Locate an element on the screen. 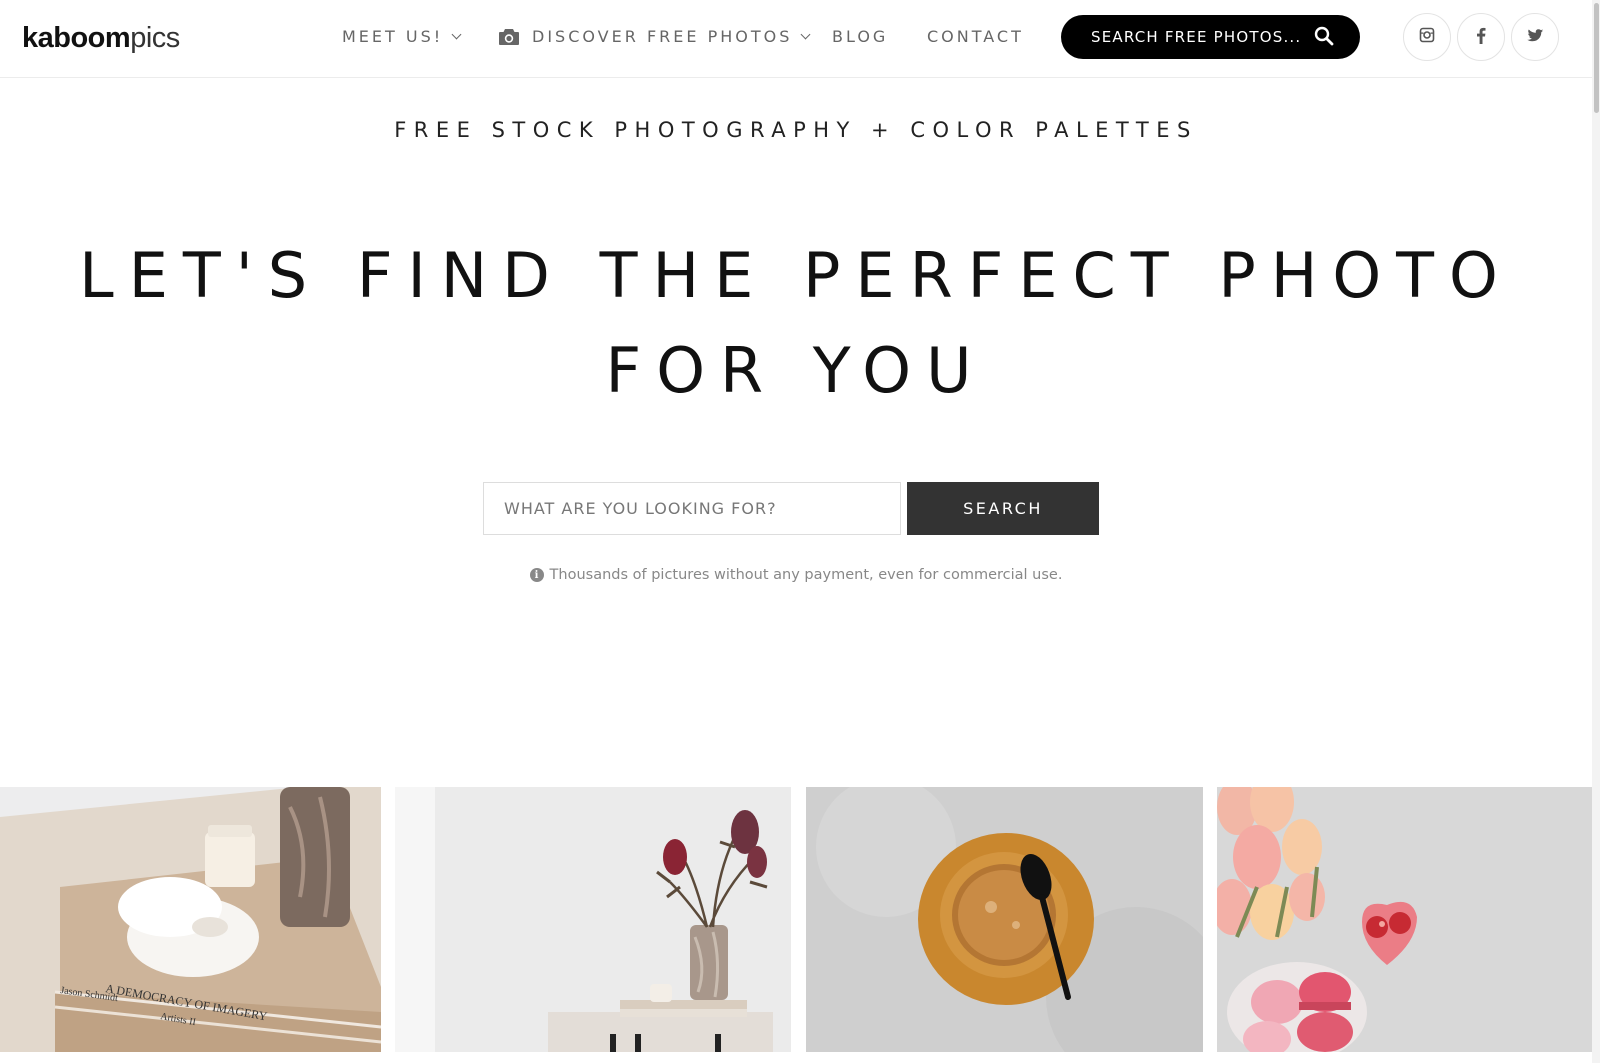 The image size is (1600, 1063). photo-protea-vase-table is located at coordinates (593, 919).